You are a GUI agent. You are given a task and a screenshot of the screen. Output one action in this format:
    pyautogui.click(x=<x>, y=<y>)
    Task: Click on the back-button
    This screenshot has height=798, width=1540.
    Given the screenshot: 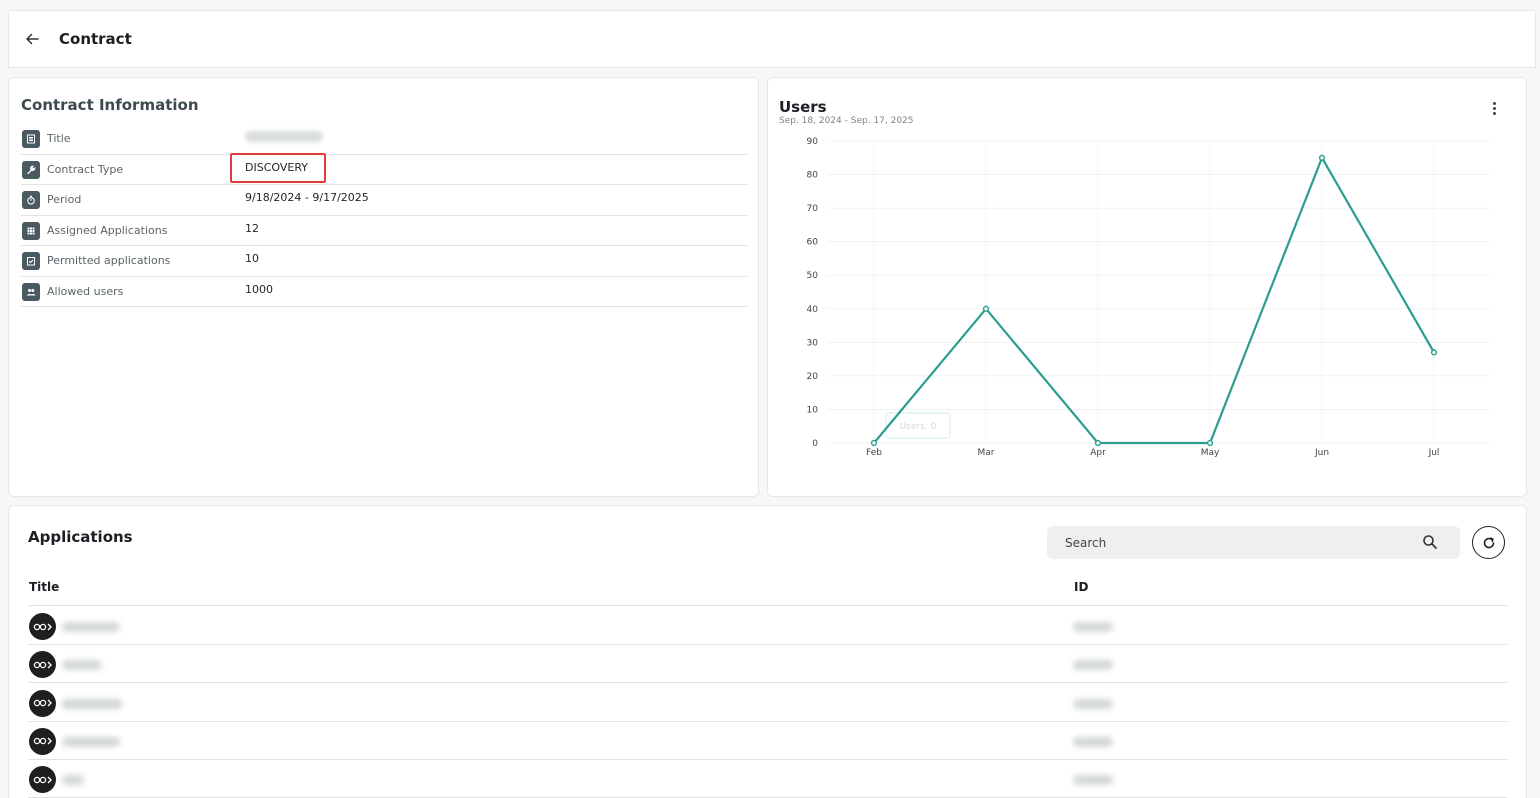 What is the action you would take?
    pyautogui.click(x=32, y=39)
    